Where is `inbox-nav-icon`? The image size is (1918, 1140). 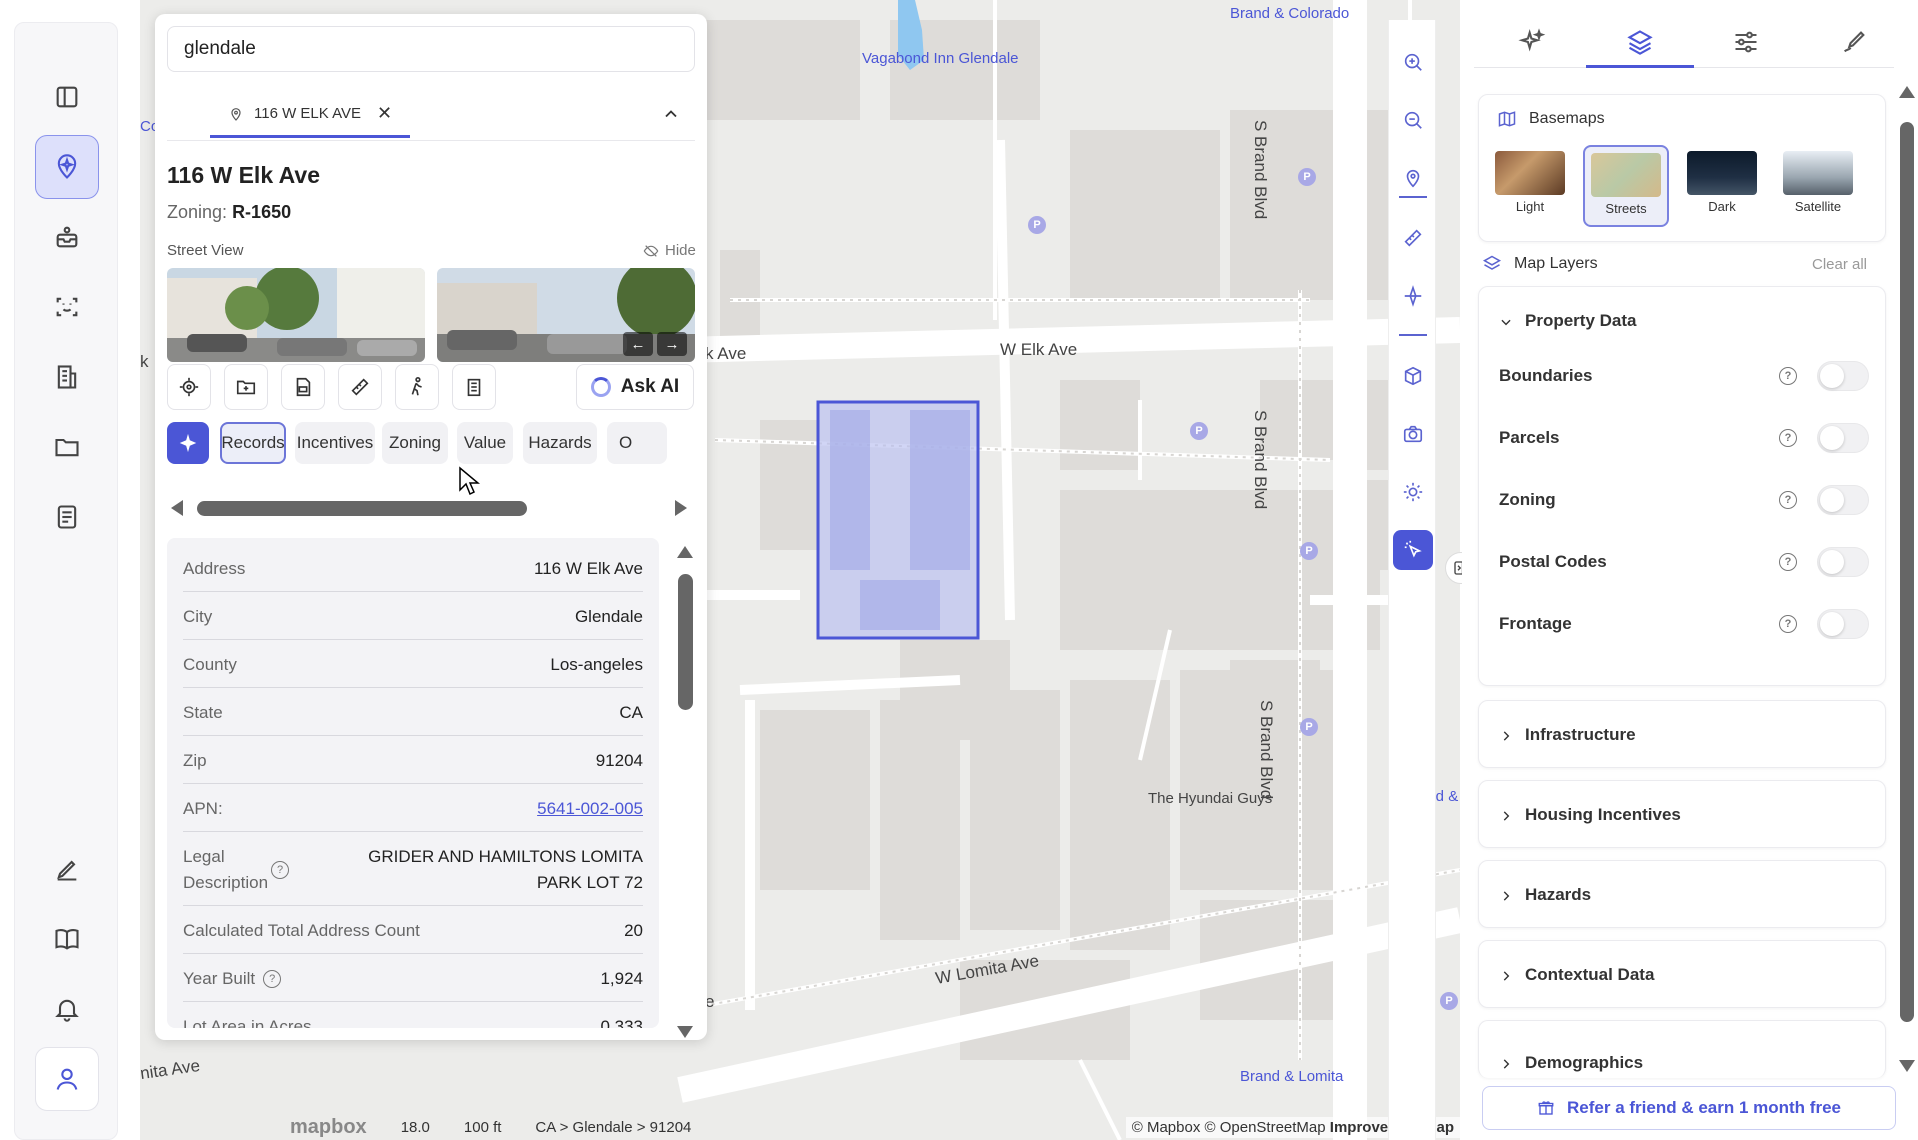
inbox-nav-icon is located at coordinates (67, 237).